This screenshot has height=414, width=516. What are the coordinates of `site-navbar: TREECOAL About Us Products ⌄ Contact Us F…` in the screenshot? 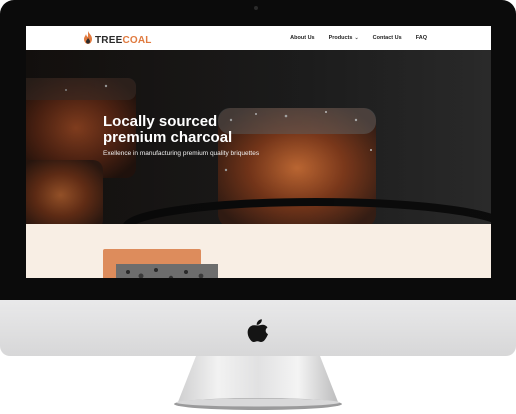 It's located at (258, 38).